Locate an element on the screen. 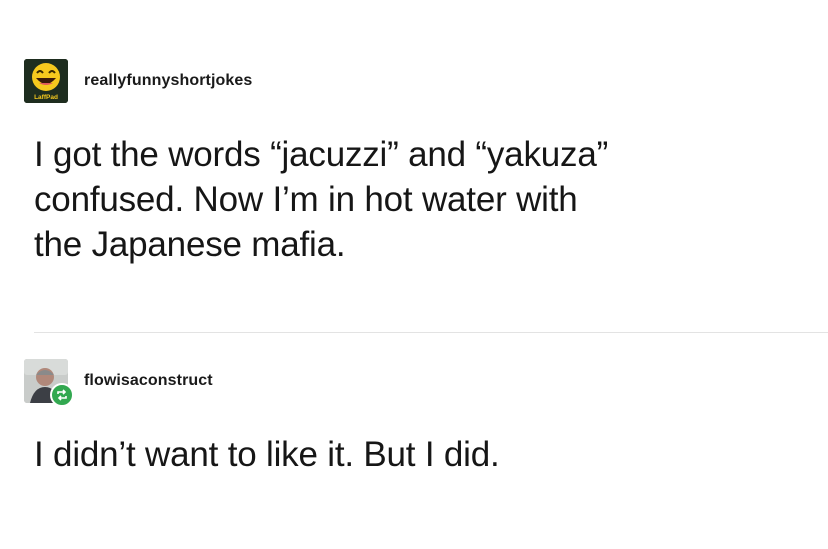  username: reallyfunnyshortjokes is located at coordinates (168, 81).